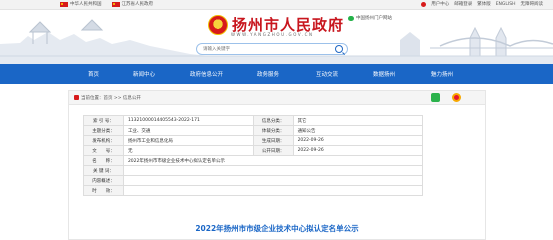 The height and width of the screenshot is (240, 553). Describe the element at coordinates (137, 4) in the screenshot. I see `link-jiangsu-government-label: 江苏省人民政府` at that location.